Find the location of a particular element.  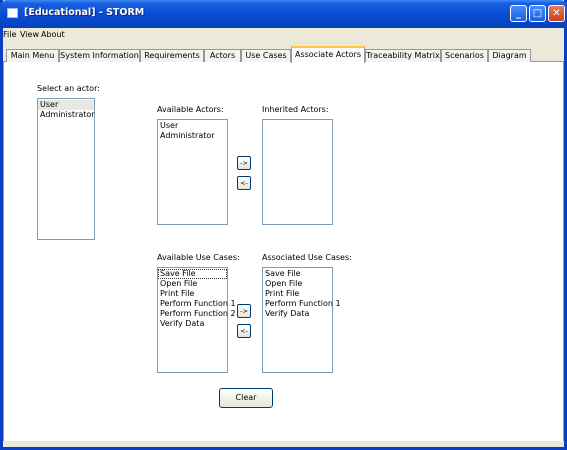

available-actors-label: Available Actors: is located at coordinates (190, 109).